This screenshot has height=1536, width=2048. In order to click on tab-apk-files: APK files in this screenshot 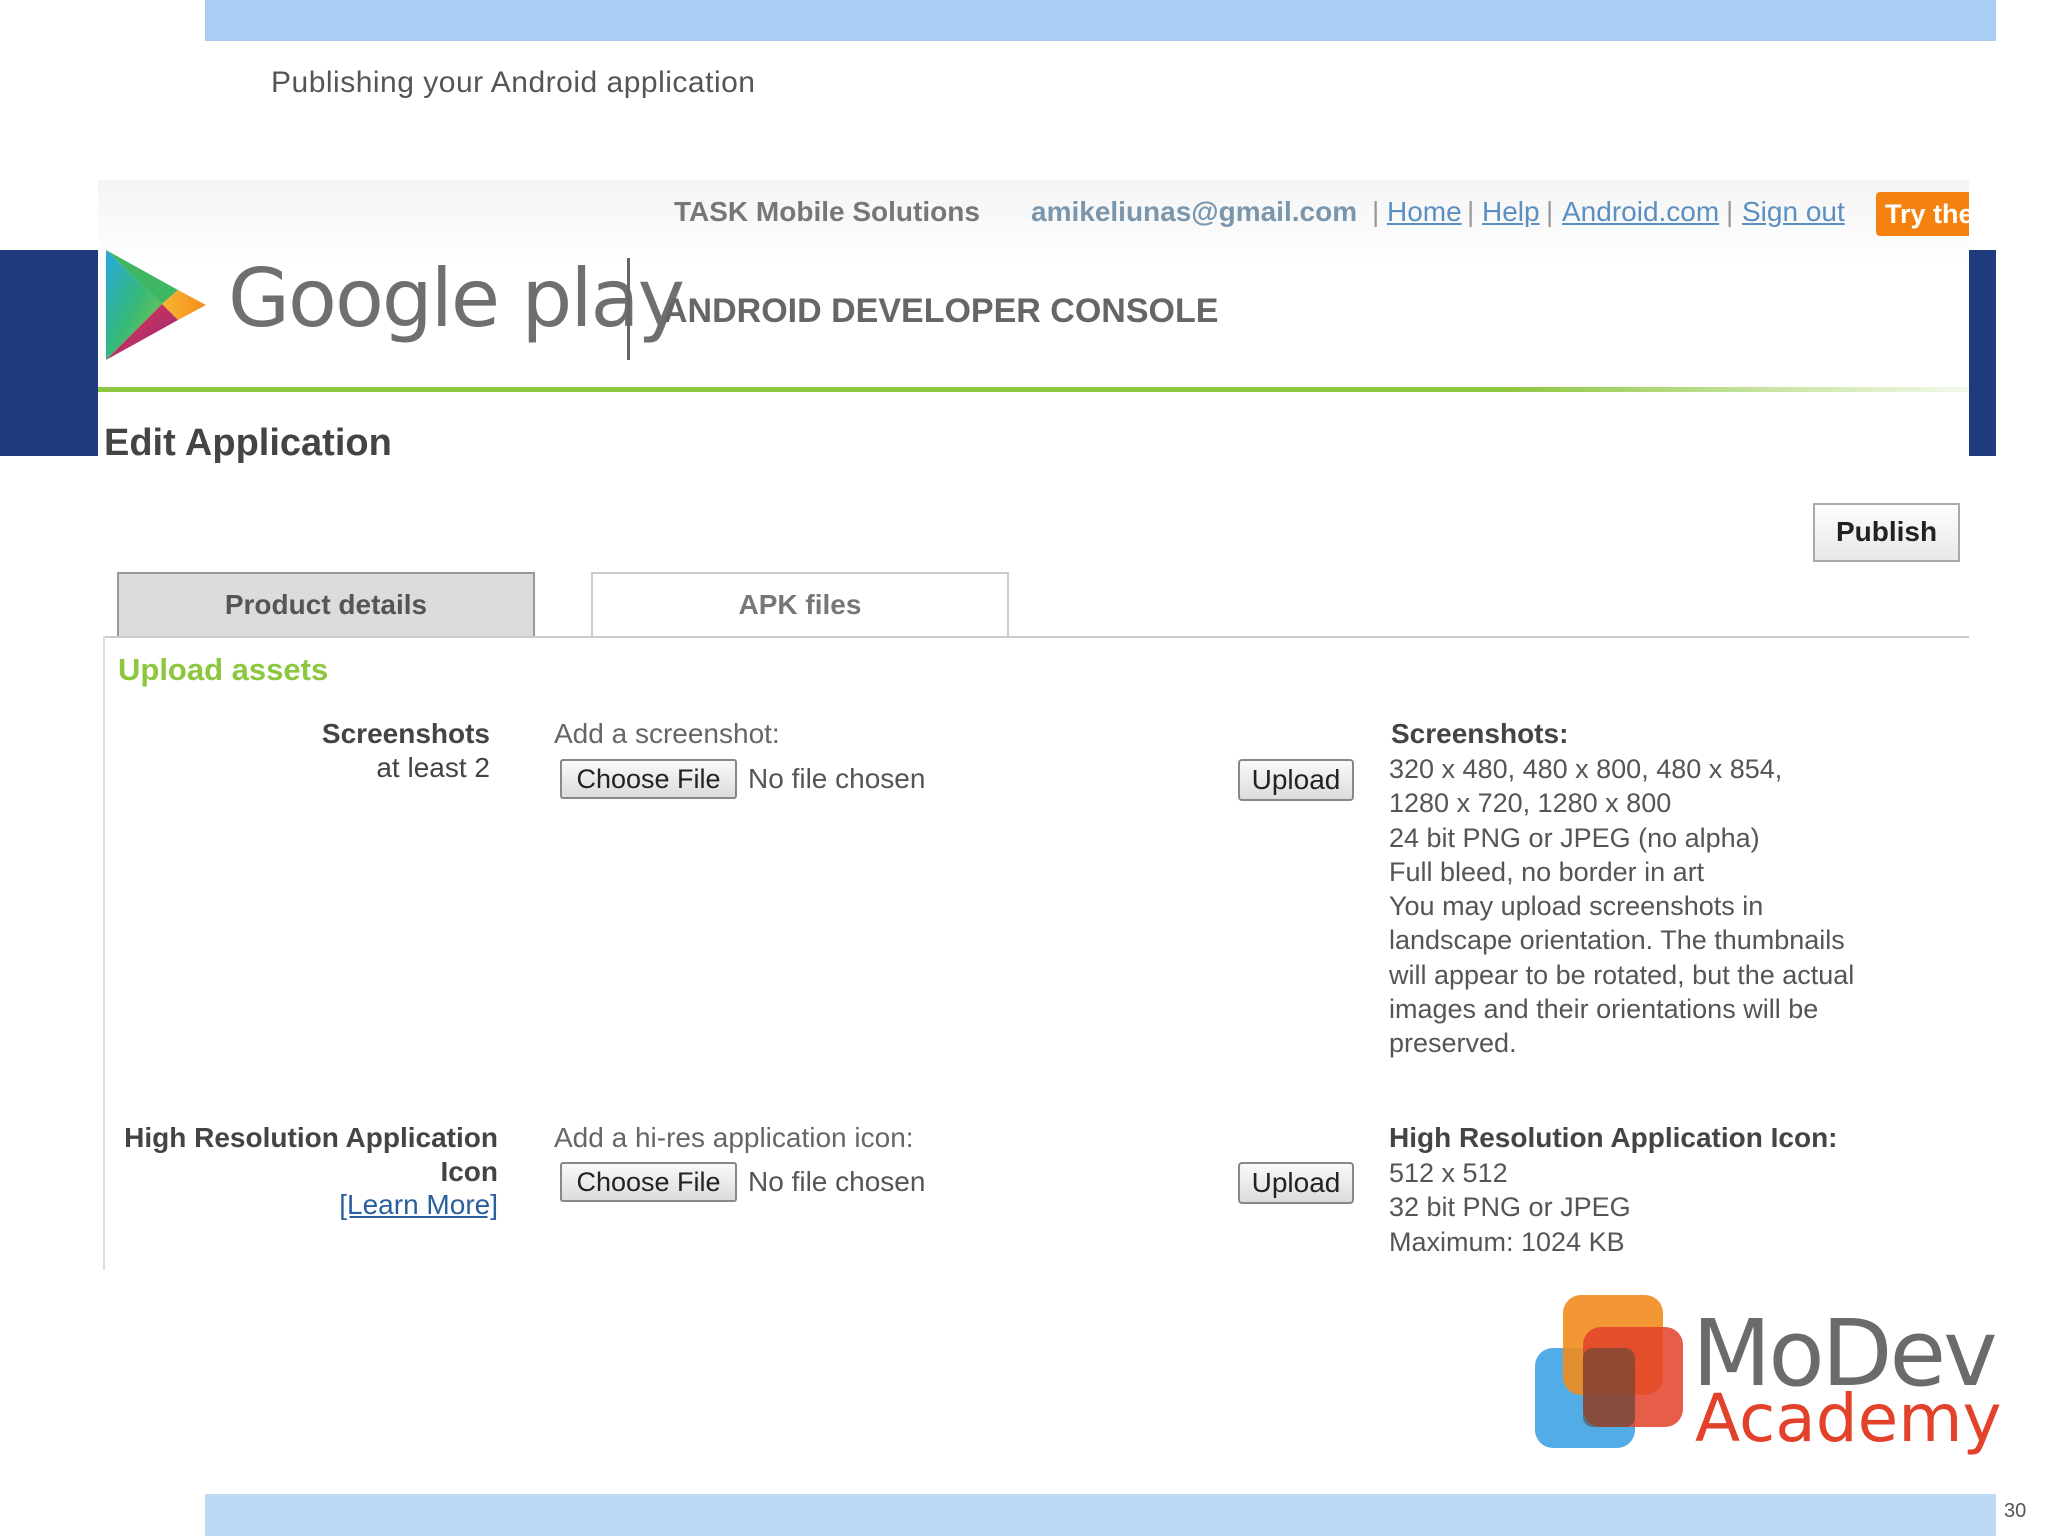, I will do `click(800, 604)`.